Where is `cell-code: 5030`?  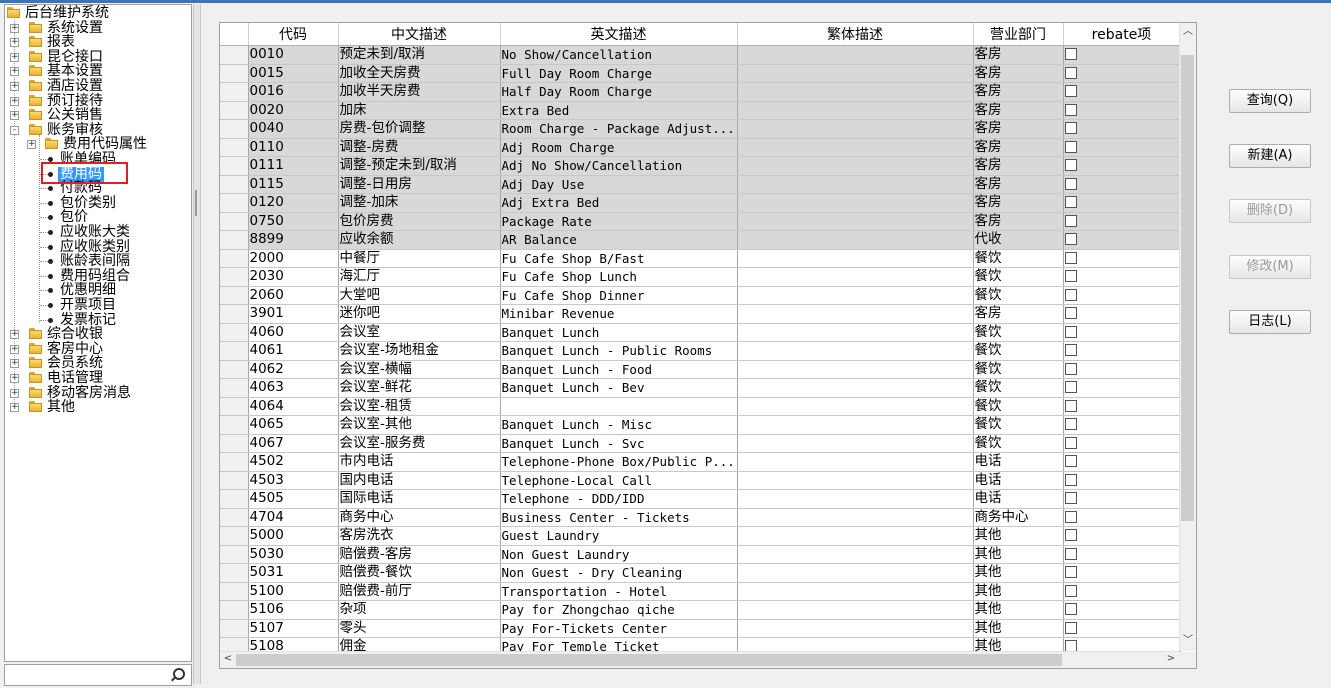
cell-code: 5030 is located at coordinates (293, 554).